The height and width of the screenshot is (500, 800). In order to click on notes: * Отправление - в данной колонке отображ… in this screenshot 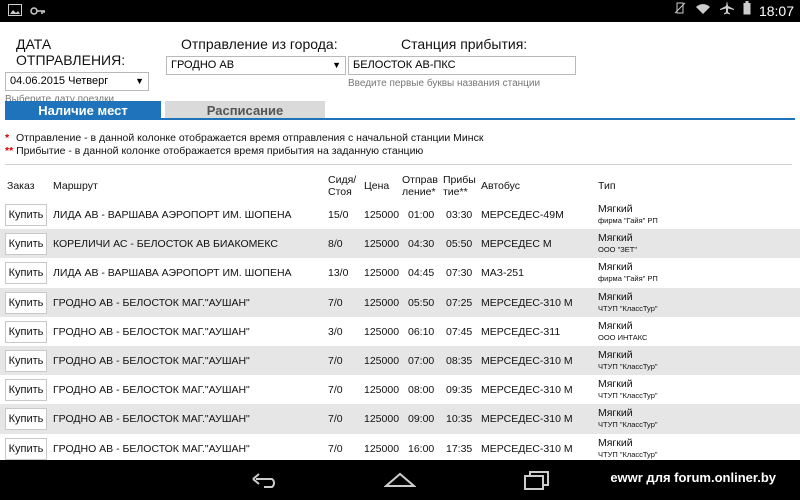, I will do `click(244, 145)`.